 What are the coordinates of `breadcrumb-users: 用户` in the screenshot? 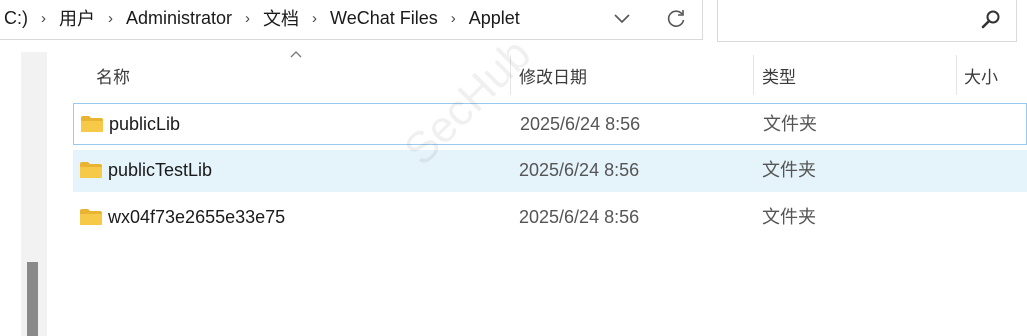 It's located at (77, 18).